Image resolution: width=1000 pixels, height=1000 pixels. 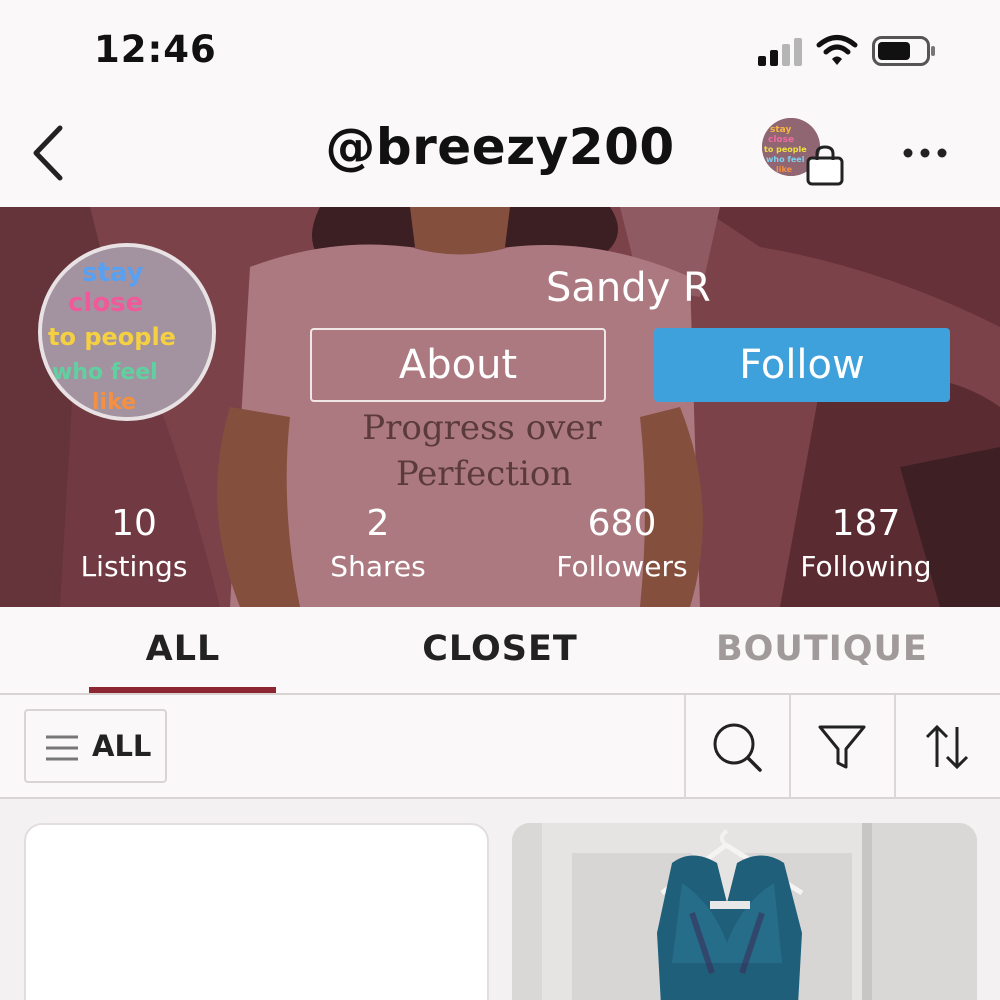 What do you see at coordinates (622, 545) in the screenshot?
I see `stat-followers: 680 Followers` at bounding box center [622, 545].